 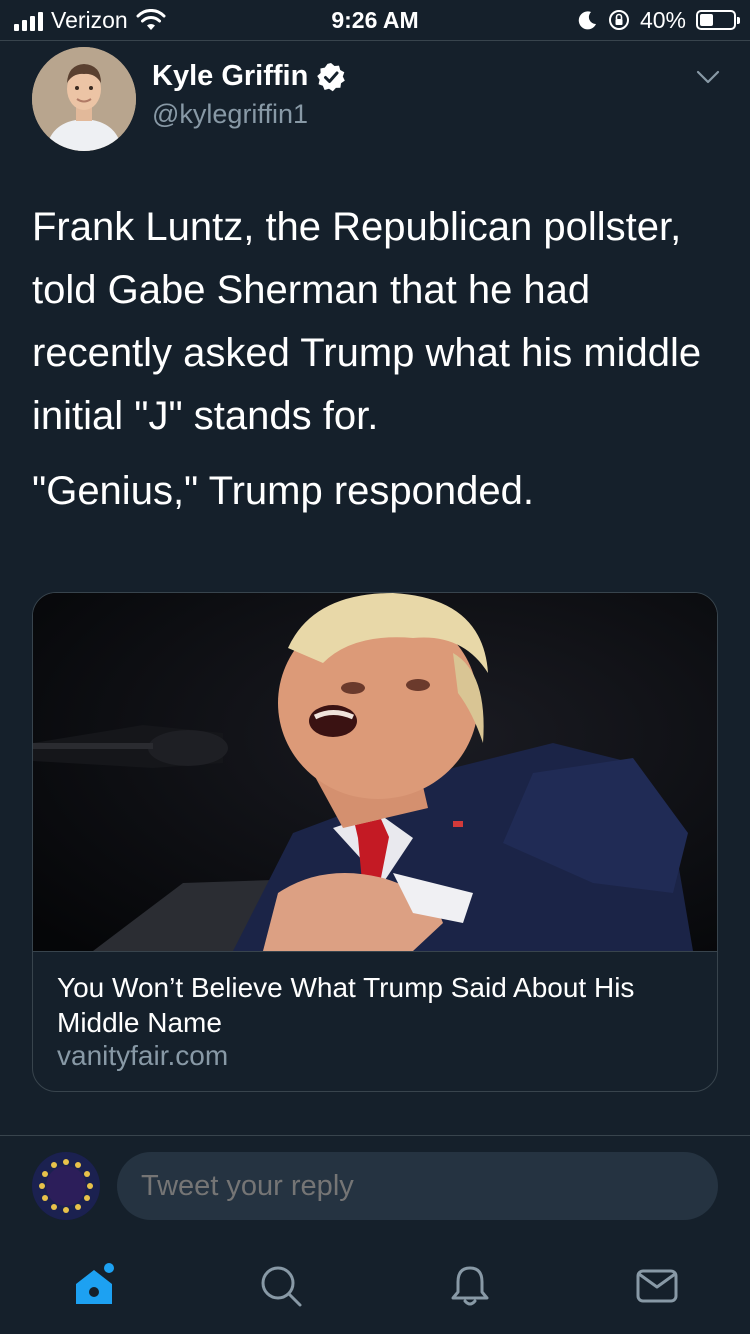 I want to click on messages-icon, so click(x=657, y=1286).